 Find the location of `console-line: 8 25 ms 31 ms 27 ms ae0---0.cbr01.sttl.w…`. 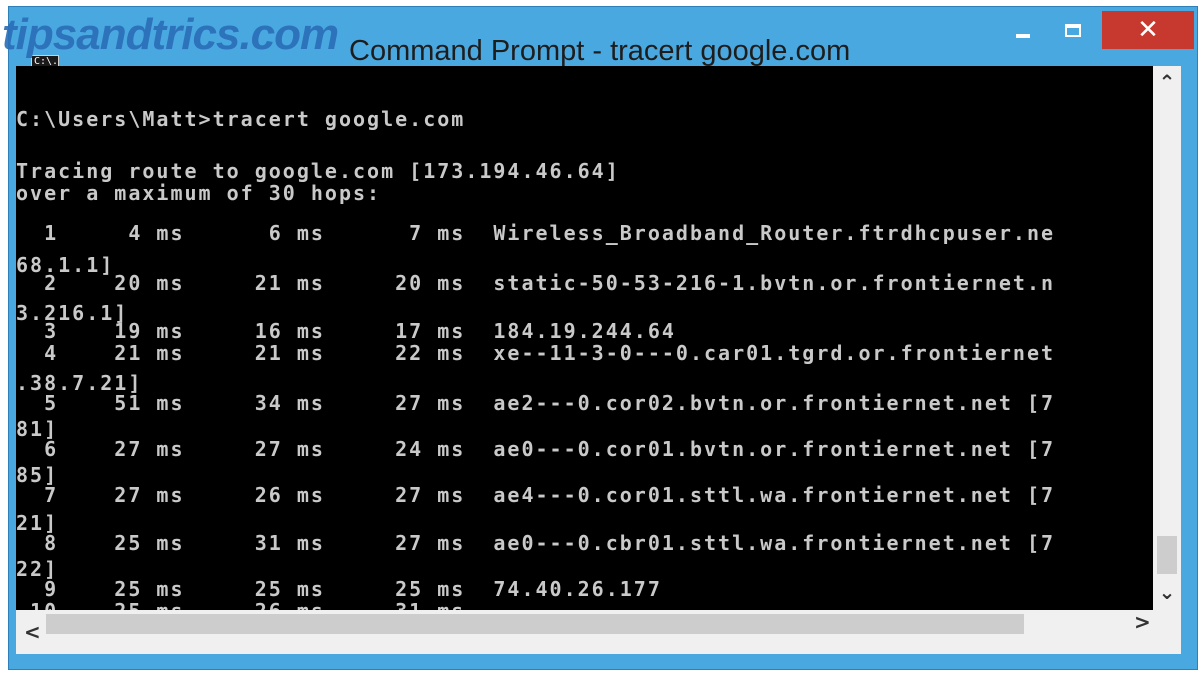

console-line: 8 25 ms 31 ms 27 ms ae0---0.cbr01.sttl.w… is located at coordinates (536, 543).